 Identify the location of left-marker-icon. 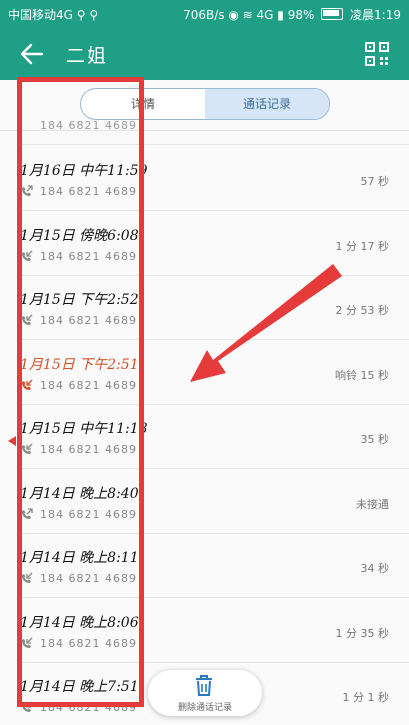
(12, 441).